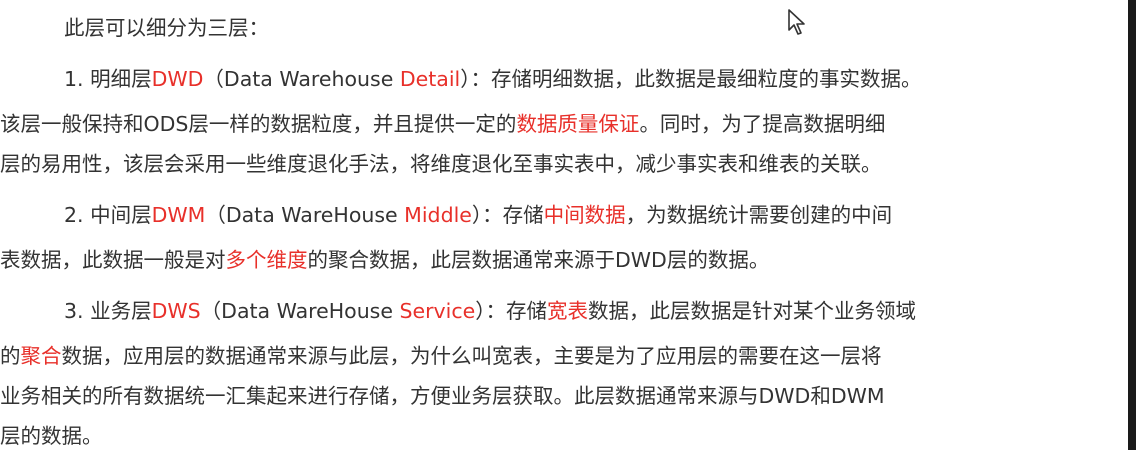 Image resolution: width=1136 pixels, height=451 pixels. I want to click on intro-line: 此层可以细分为三层：, so click(568, 28).